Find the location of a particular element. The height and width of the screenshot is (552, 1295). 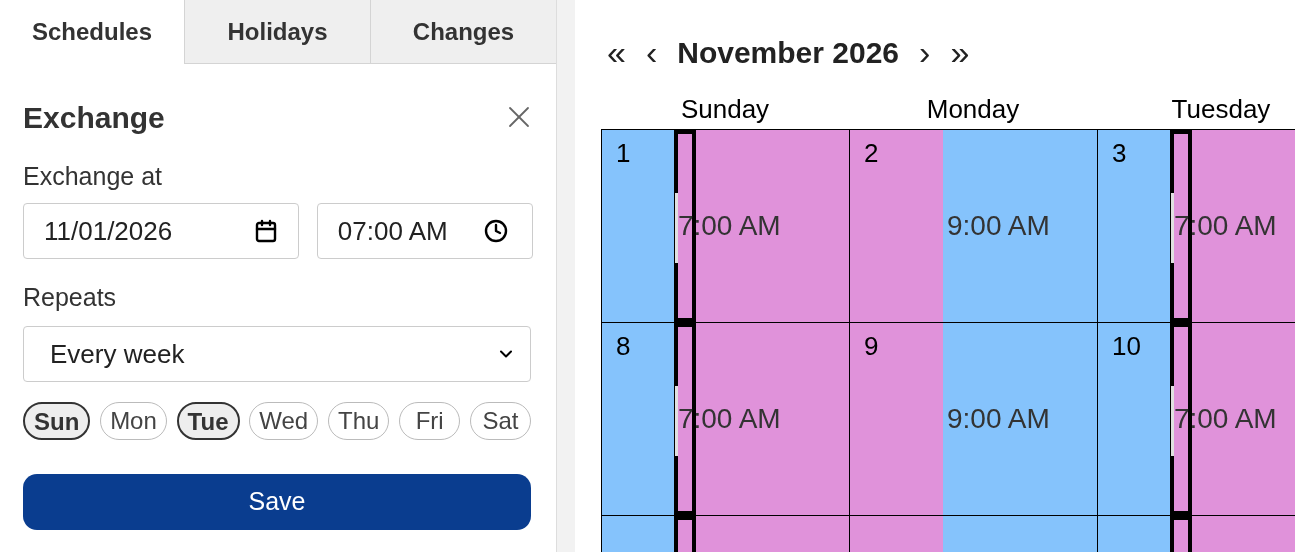

weekday-toggle: Thu is located at coordinates (359, 421).